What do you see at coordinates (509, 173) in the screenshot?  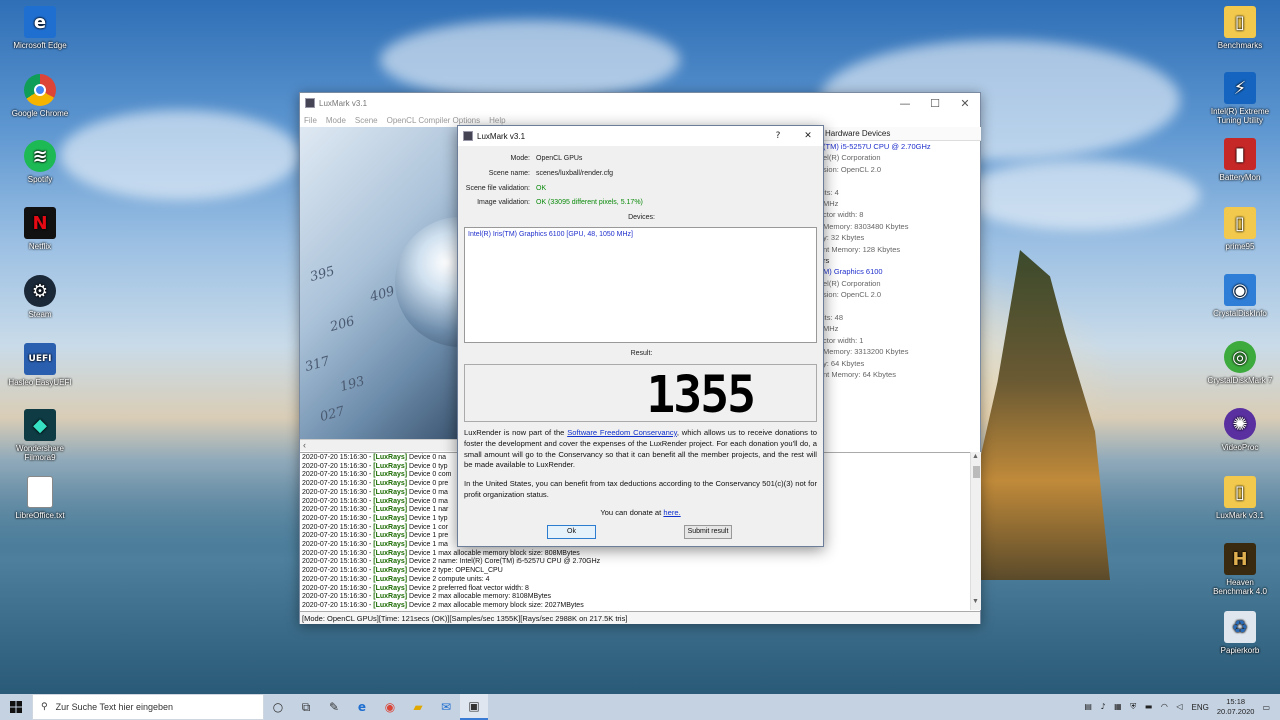 I see `scene-name-label: Scene name:` at bounding box center [509, 173].